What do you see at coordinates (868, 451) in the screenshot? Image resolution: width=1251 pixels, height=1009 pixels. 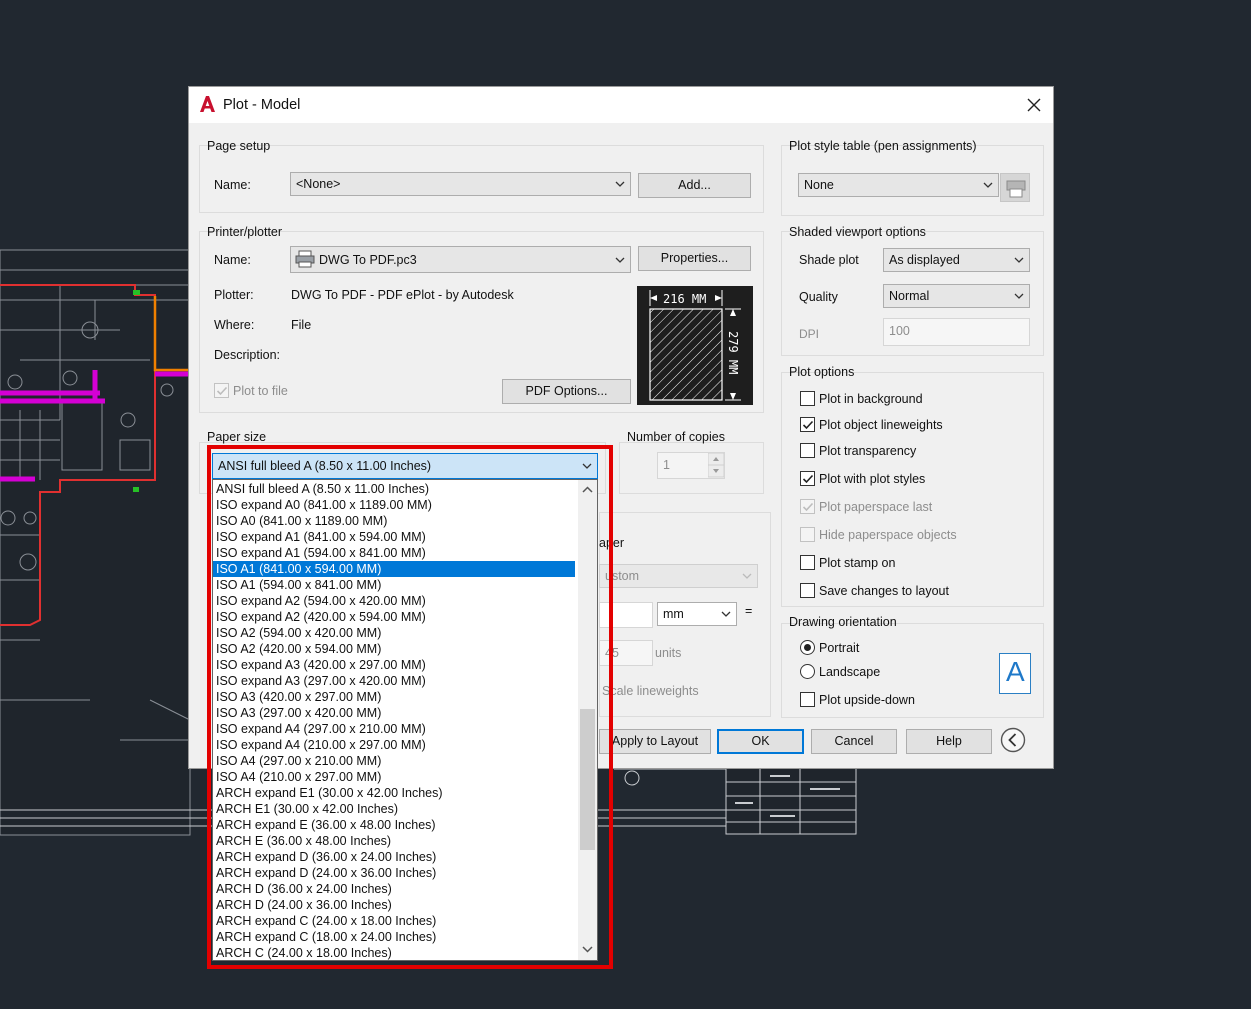 I see `plot-transparency-label: Plot transparency` at bounding box center [868, 451].